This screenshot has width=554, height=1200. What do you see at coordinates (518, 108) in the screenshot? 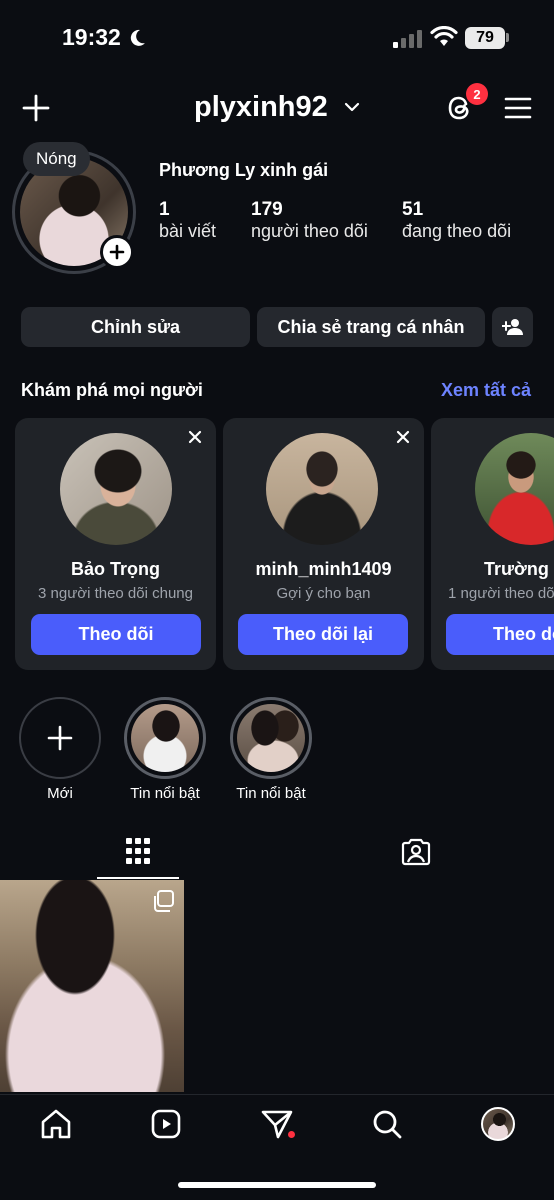
I see `menu-icon` at bounding box center [518, 108].